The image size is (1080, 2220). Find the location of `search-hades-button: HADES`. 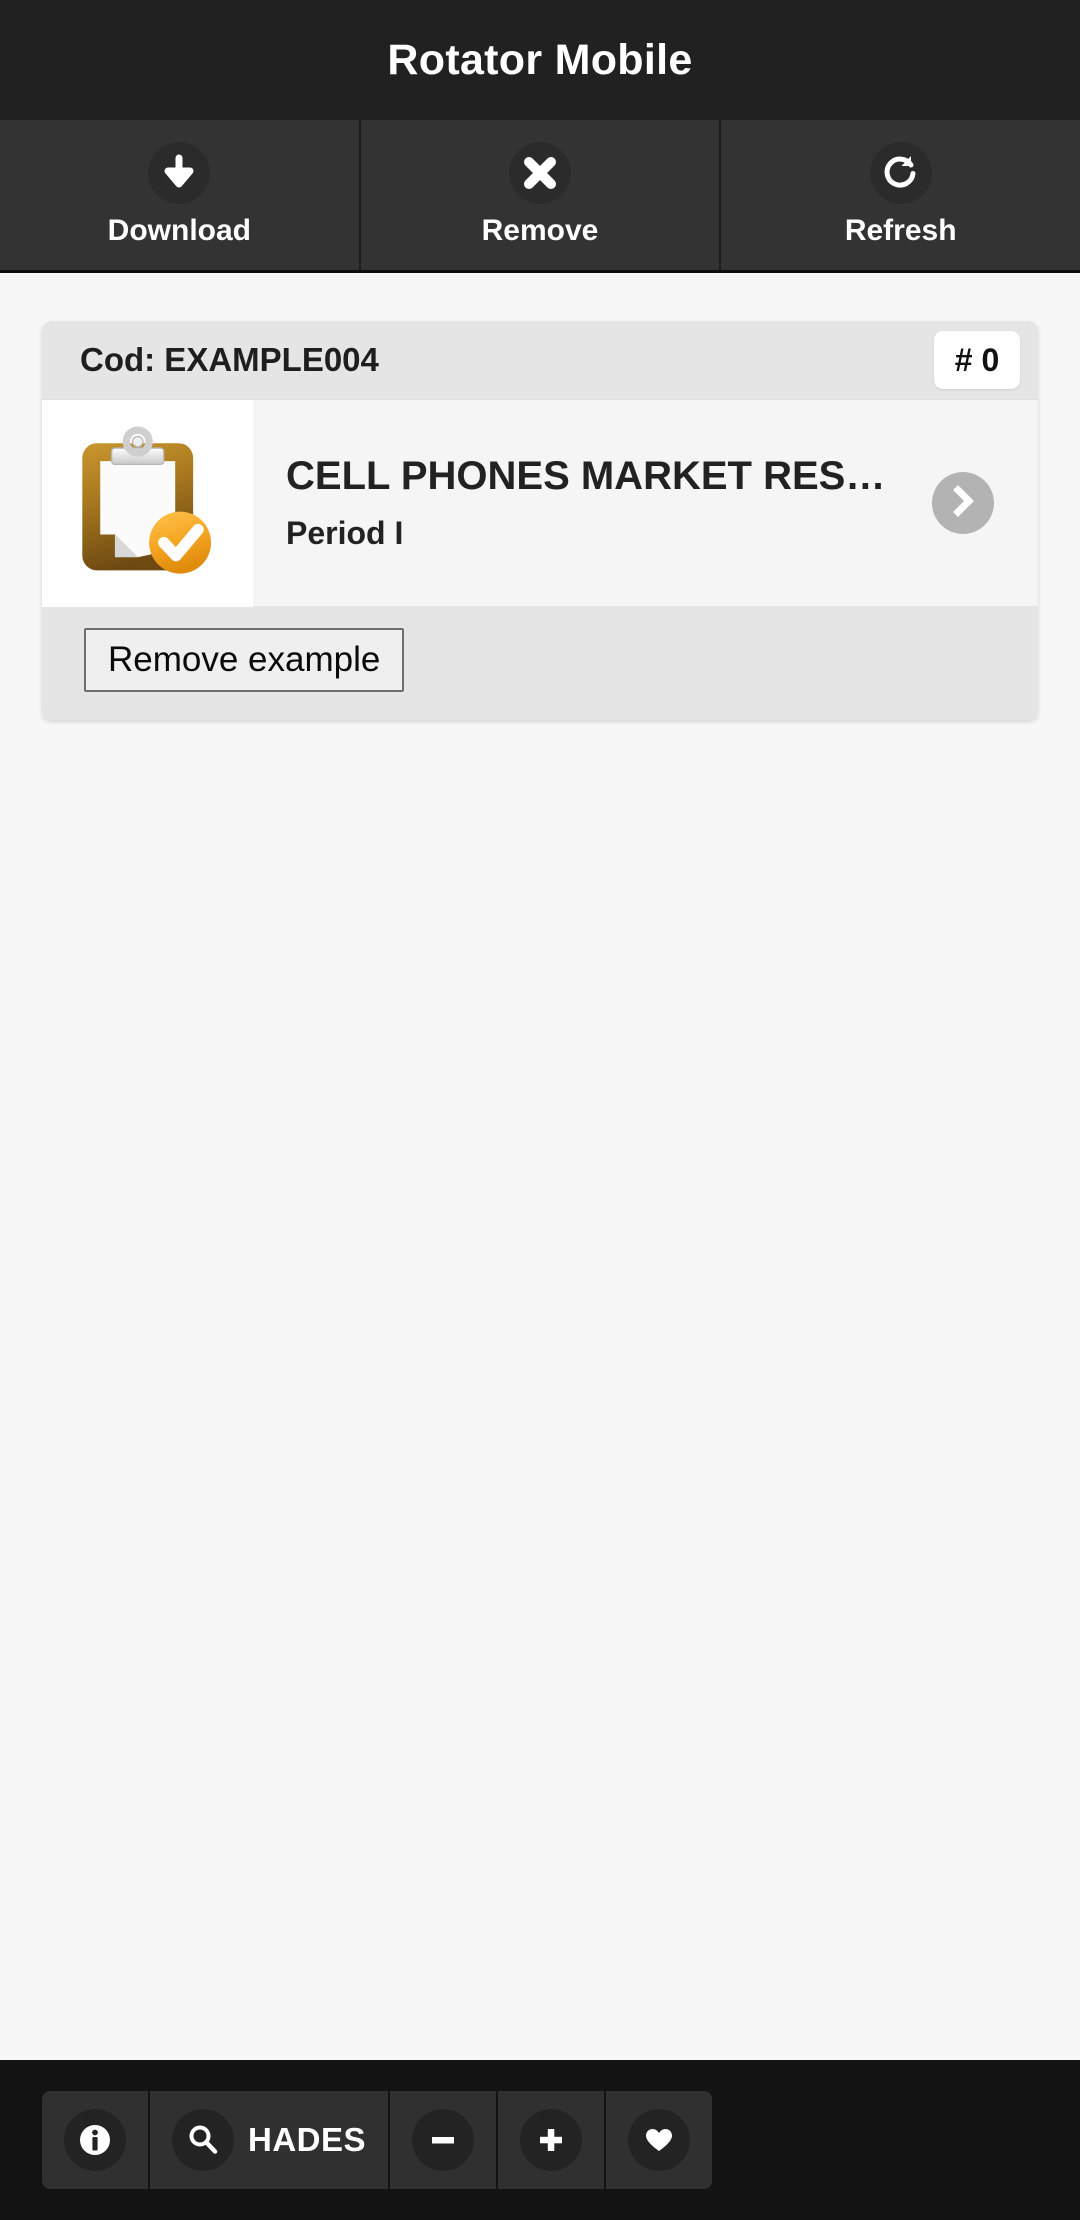

search-hades-button: HADES is located at coordinates (270, 2140).